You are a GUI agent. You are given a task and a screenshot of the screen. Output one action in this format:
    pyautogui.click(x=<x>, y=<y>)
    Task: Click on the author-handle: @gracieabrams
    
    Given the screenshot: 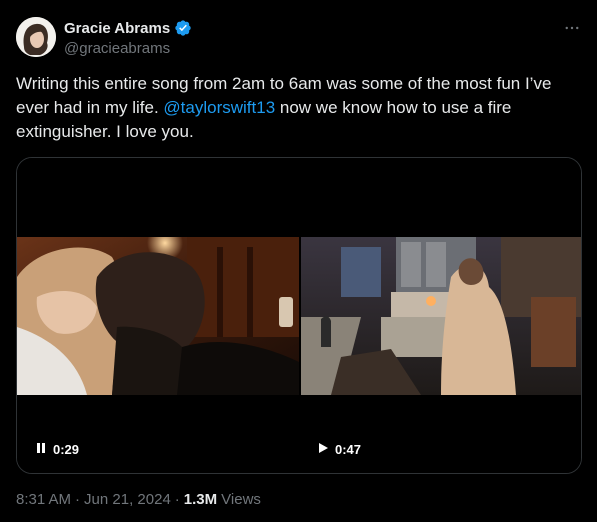 What is the action you would take?
    pyautogui.click(x=117, y=48)
    